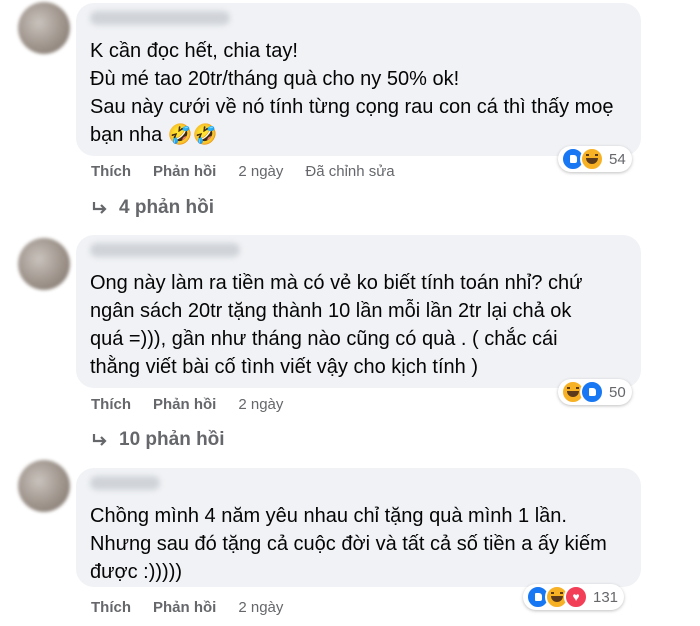  I want to click on comment-actions: Thích Phản hồi 2 ngày Đã chỉnh sửa, so click(254, 171).